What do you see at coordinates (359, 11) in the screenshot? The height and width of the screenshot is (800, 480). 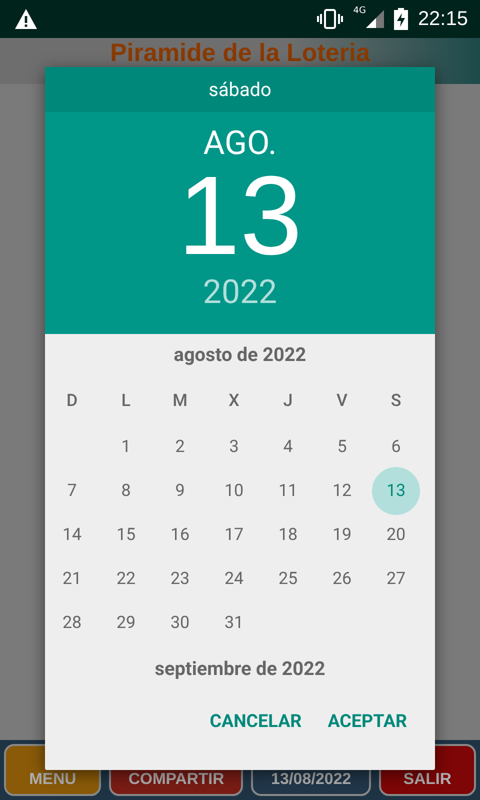 I see `network-type: 4G` at bounding box center [359, 11].